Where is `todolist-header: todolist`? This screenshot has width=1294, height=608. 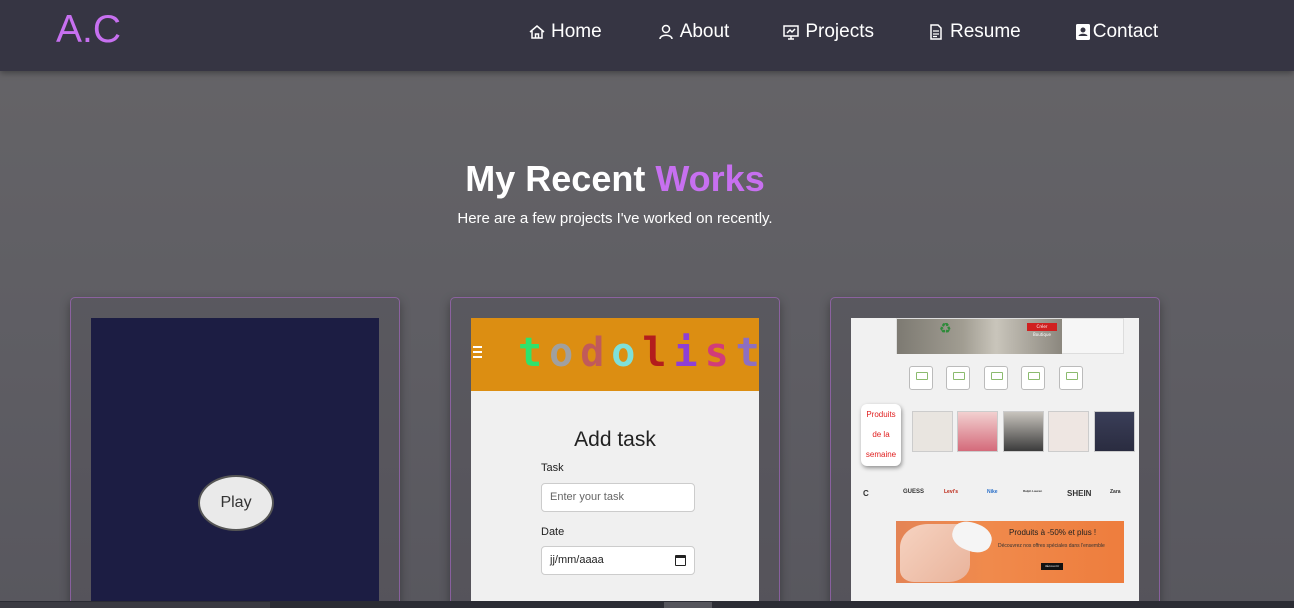 todolist-header: todolist is located at coordinates (615, 354).